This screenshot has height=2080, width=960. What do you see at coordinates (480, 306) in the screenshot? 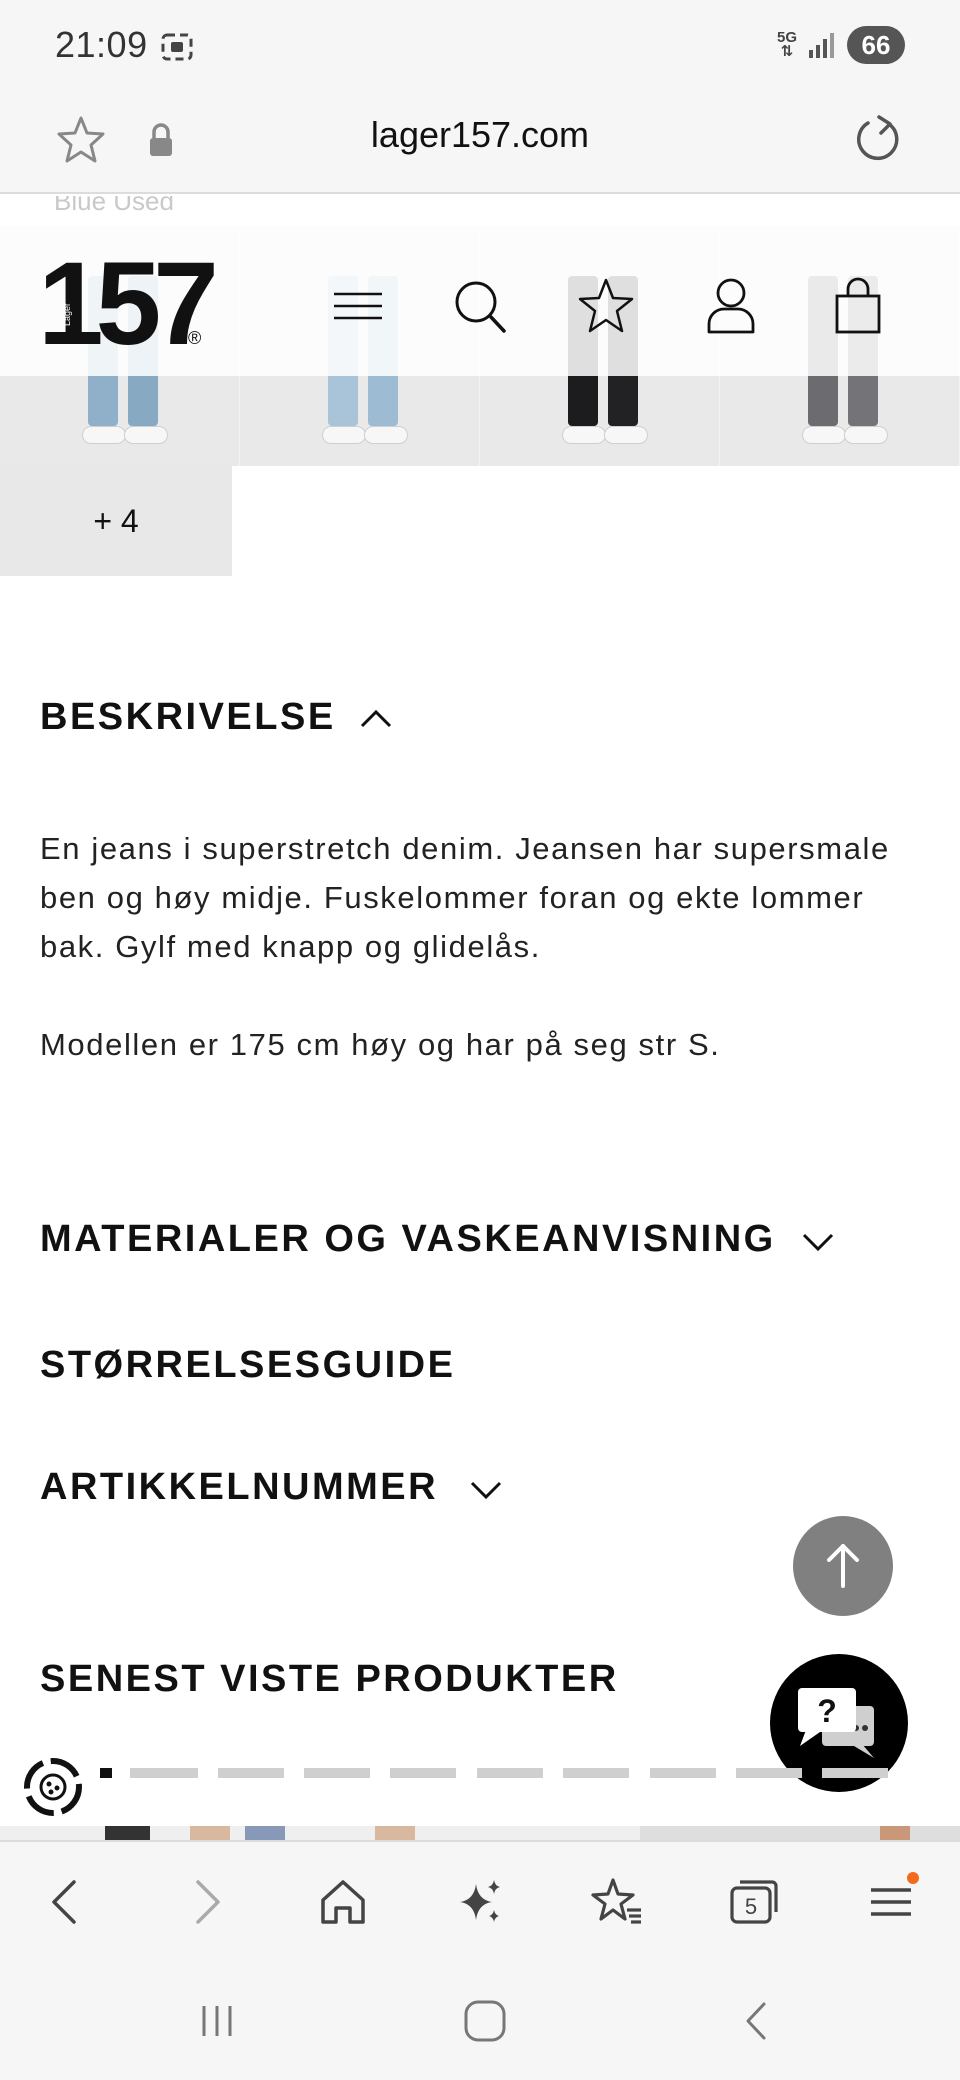
I see `search-icon` at bounding box center [480, 306].